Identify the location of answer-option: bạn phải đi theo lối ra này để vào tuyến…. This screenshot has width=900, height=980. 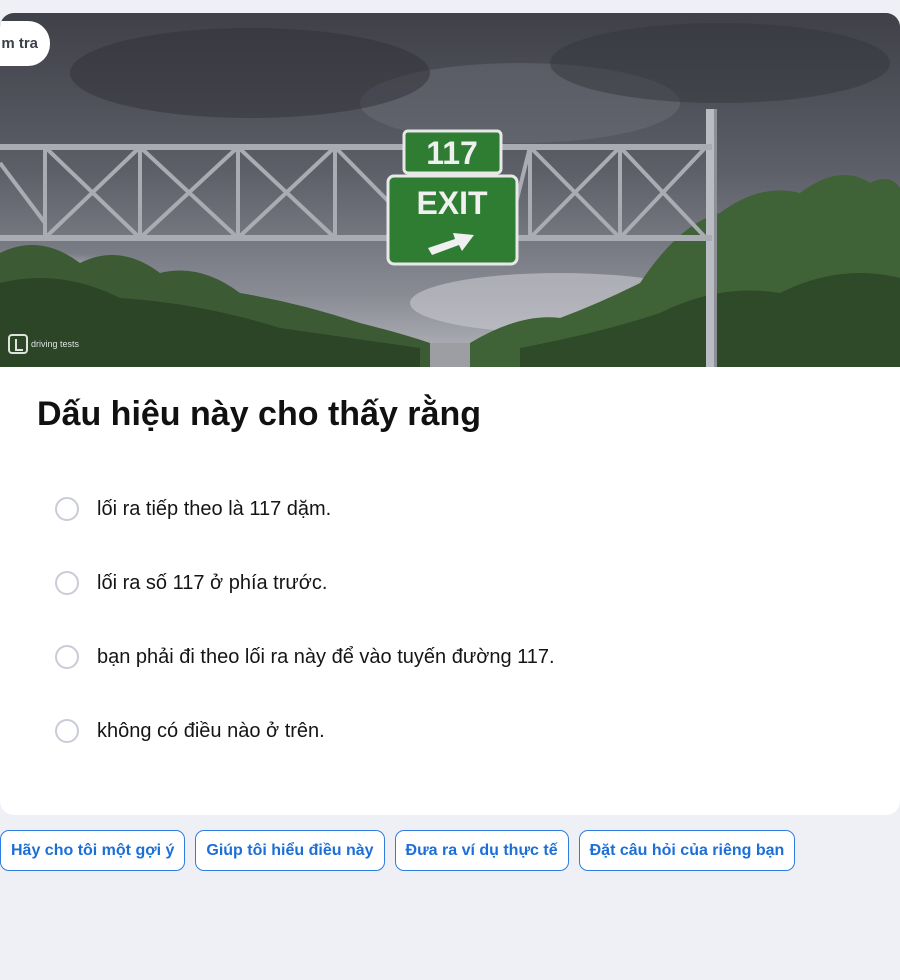
(305, 657).